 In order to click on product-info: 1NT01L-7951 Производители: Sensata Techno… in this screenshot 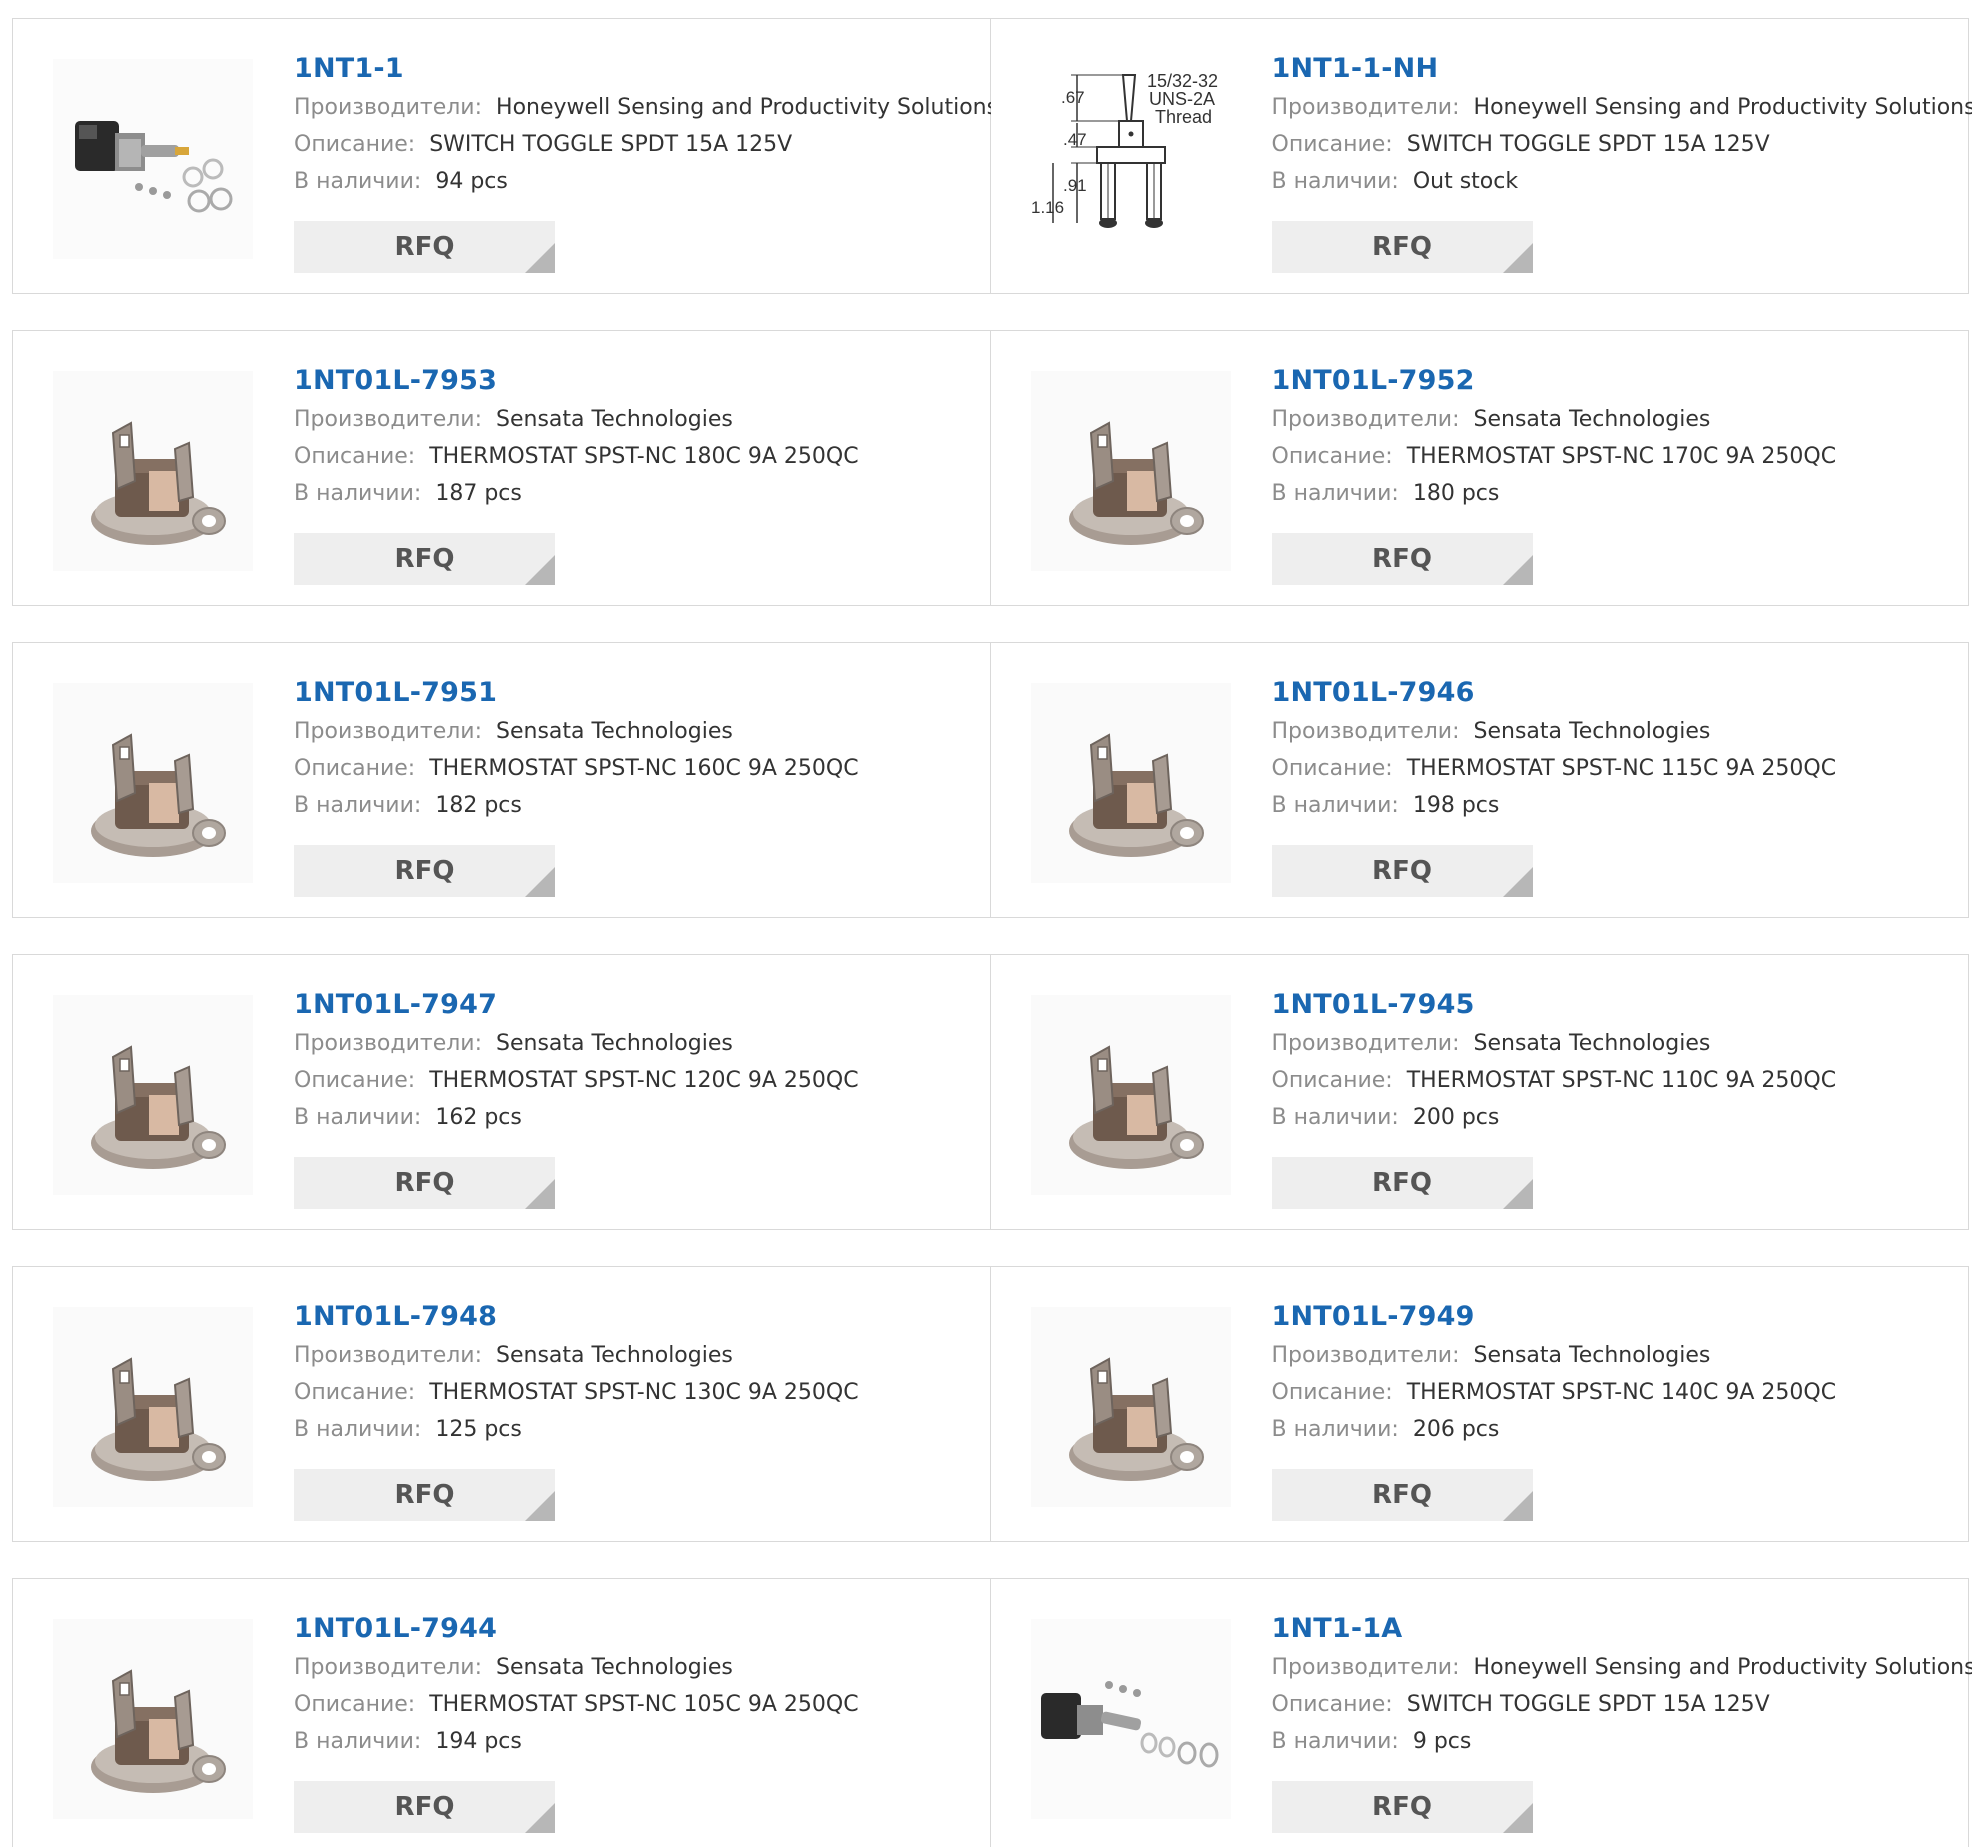, I will do `click(637, 748)`.